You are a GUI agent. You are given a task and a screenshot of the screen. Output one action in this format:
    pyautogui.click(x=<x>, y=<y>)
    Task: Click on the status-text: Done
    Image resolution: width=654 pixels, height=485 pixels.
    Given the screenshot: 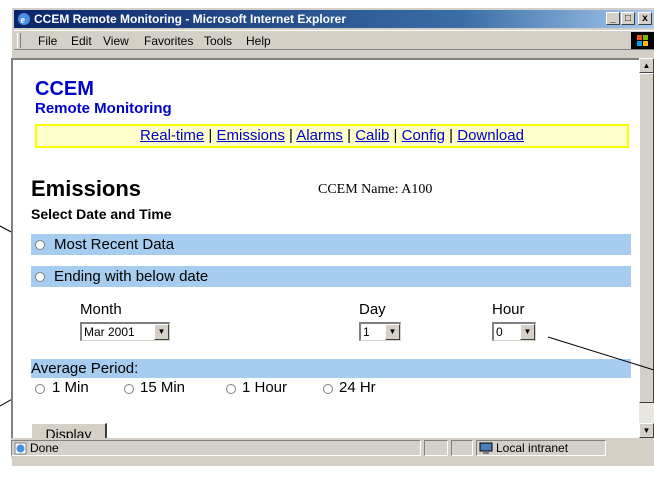 What is the action you would take?
    pyautogui.click(x=44, y=448)
    